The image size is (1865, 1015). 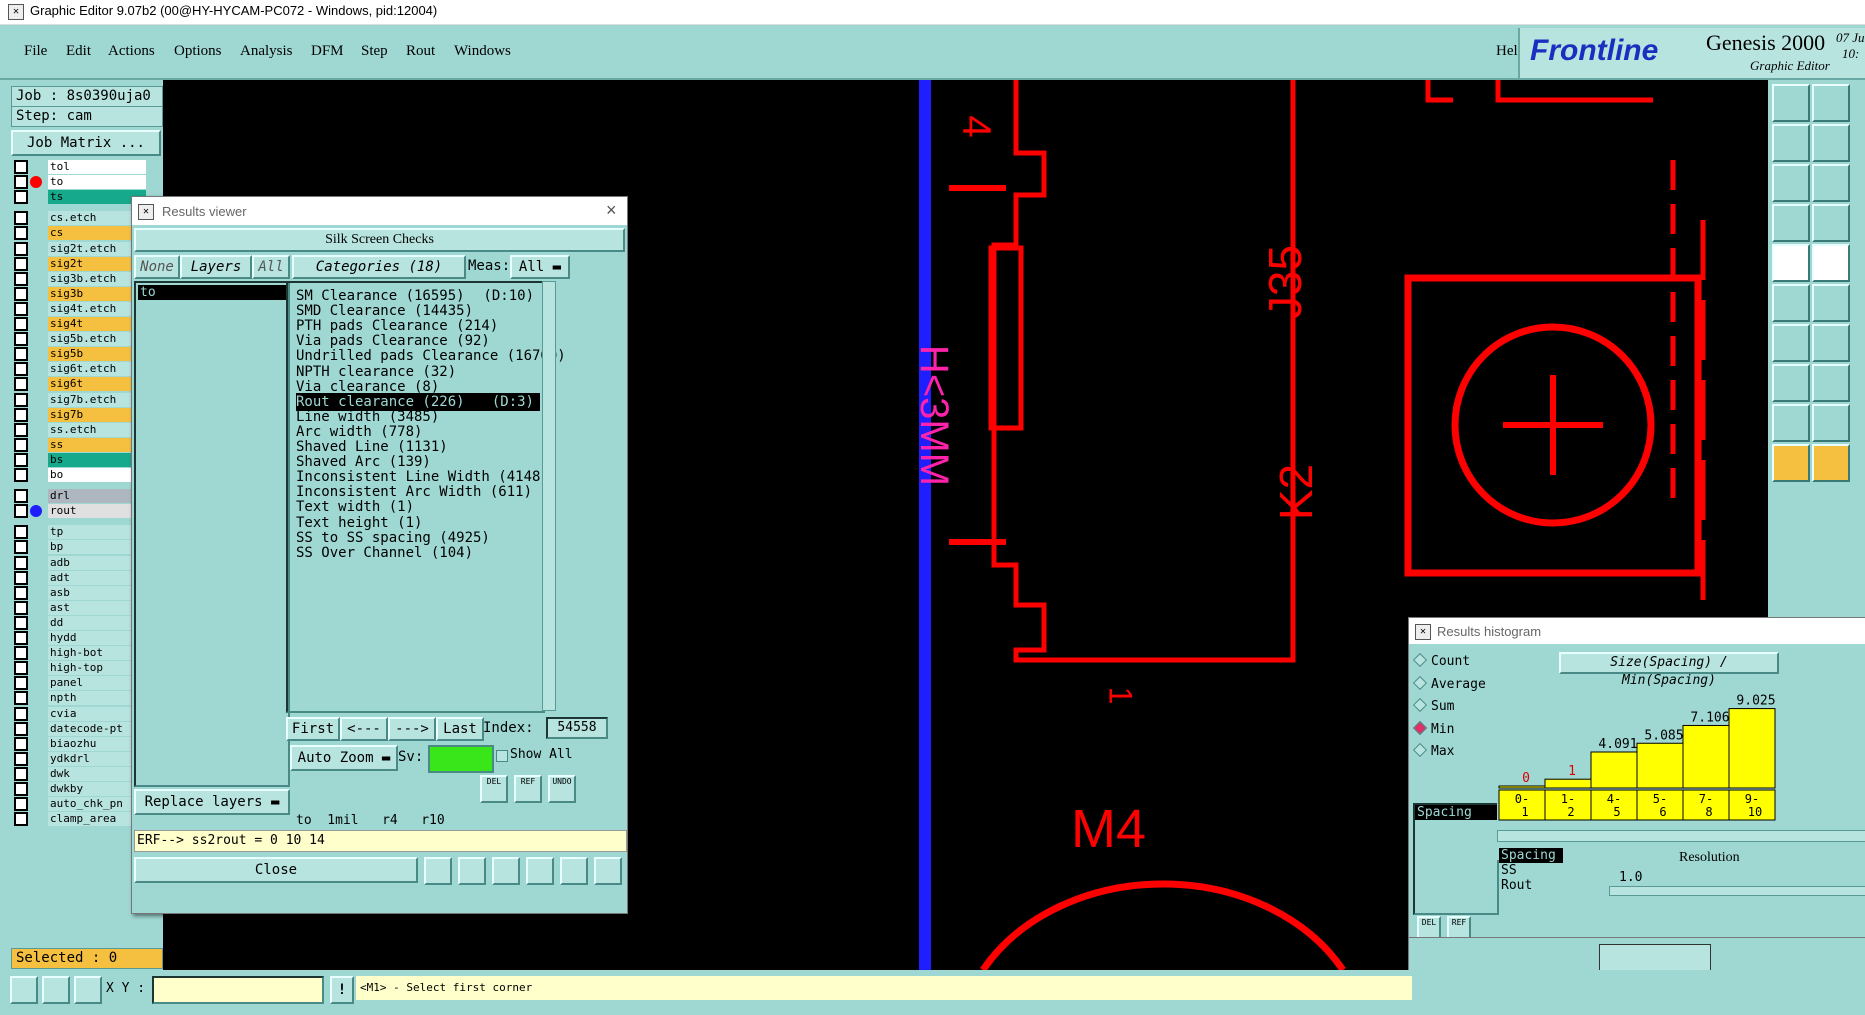 What do you see at coordinates (374, 51) in the screenshot?
I see `menu-step: Step` at bounding box center [374, 51].